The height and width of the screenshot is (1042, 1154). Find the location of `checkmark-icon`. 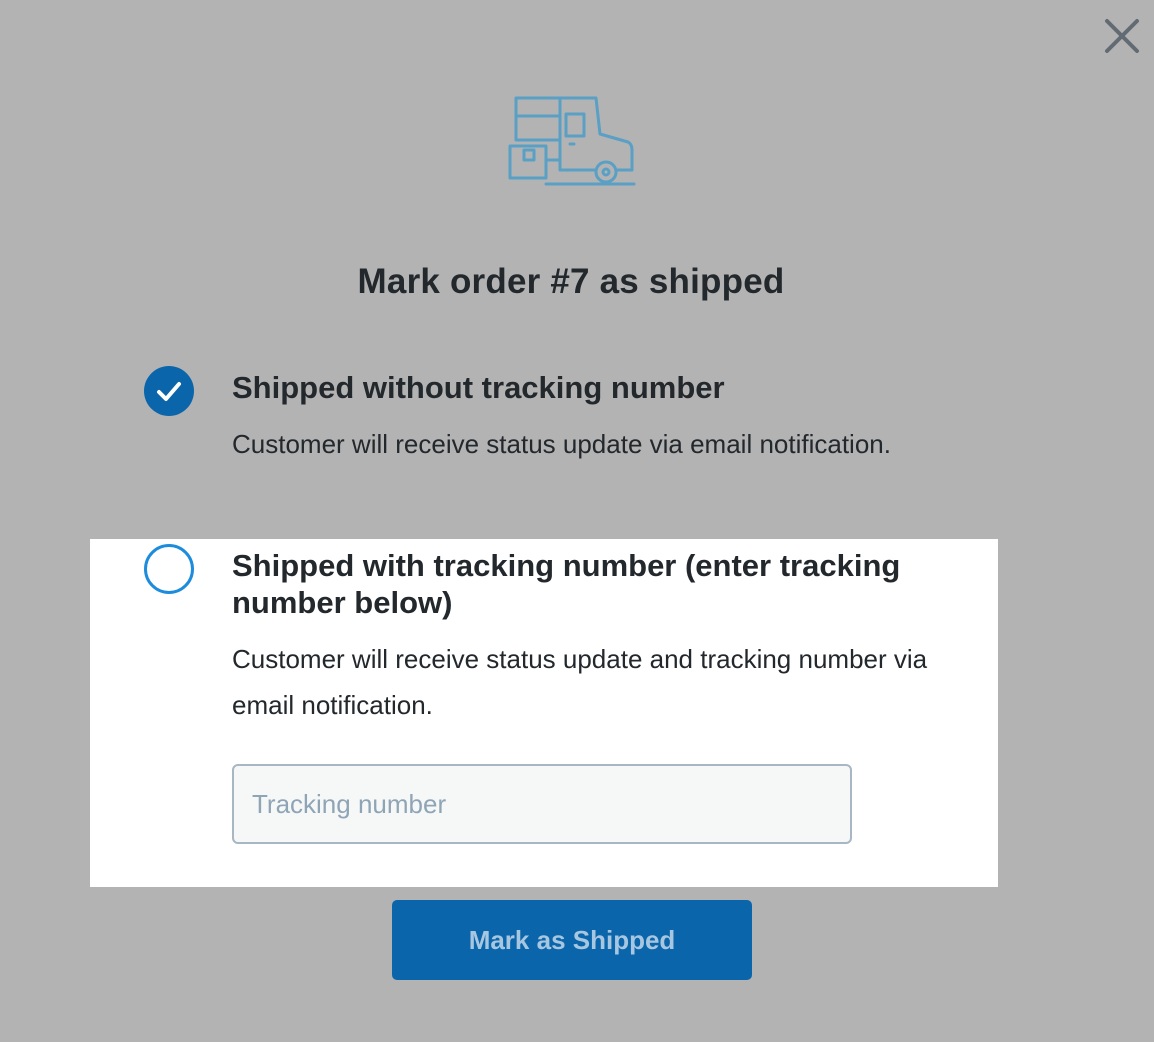

checkmark-icon is located at coordinates (169, 391).